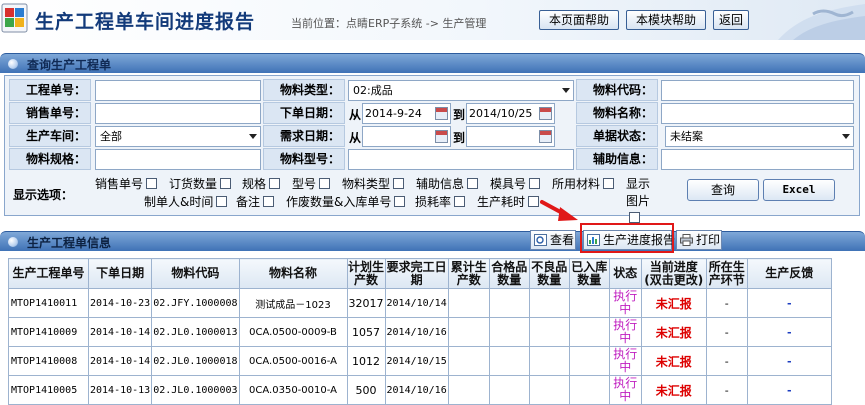  I want to click on handshake-decoration-icon, so click(821, 22).